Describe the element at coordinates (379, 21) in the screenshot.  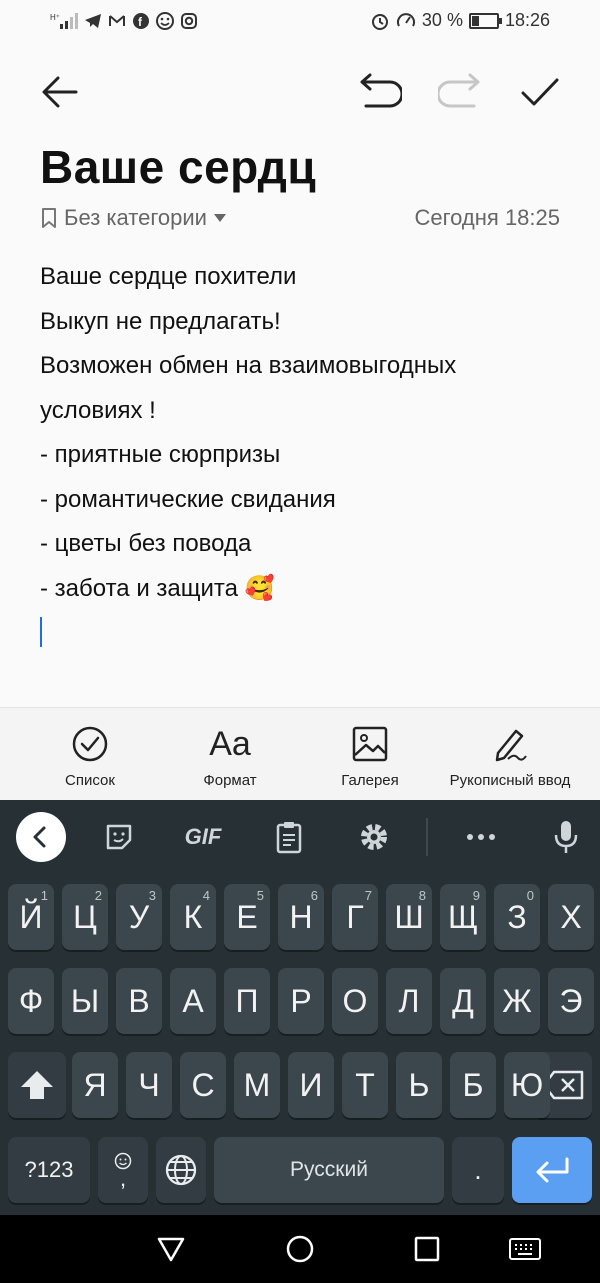
I see `alarm-icon` at that location.